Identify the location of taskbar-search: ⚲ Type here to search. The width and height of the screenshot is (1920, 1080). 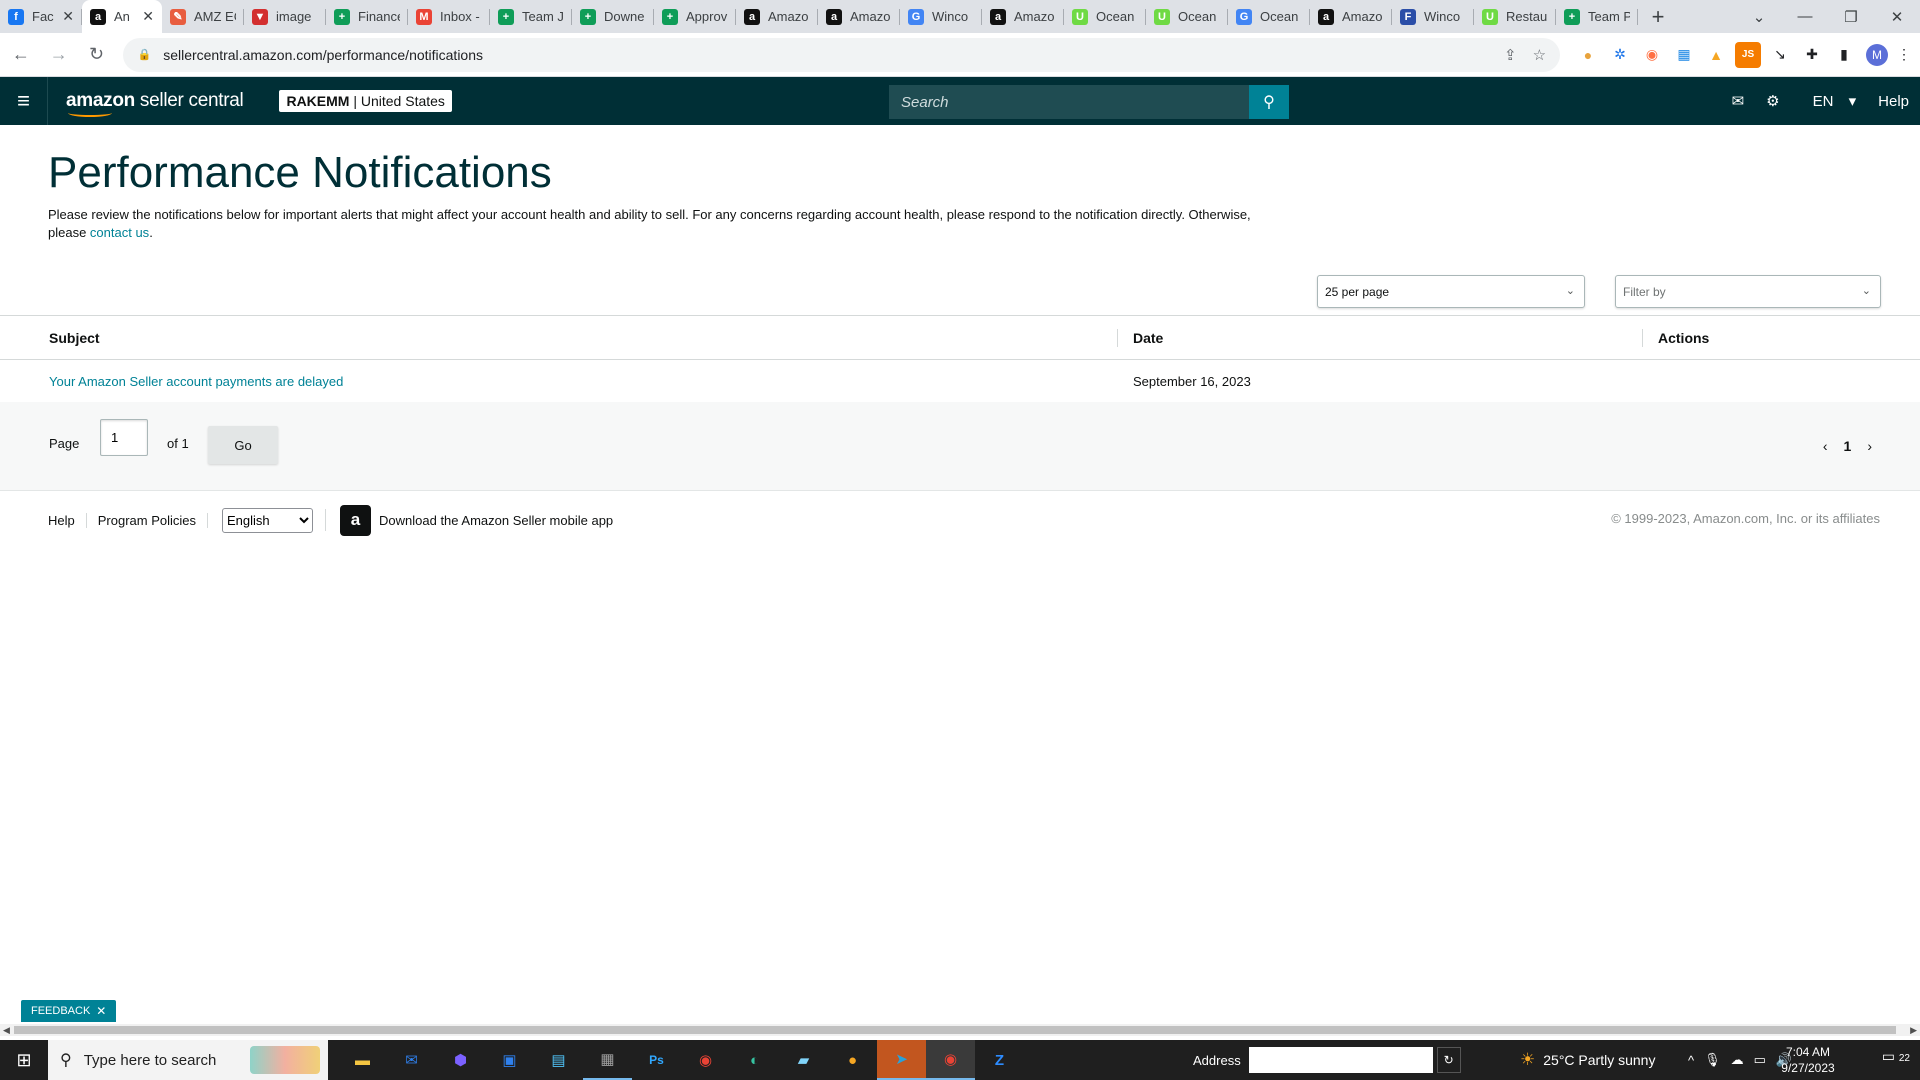
(188, 1060).